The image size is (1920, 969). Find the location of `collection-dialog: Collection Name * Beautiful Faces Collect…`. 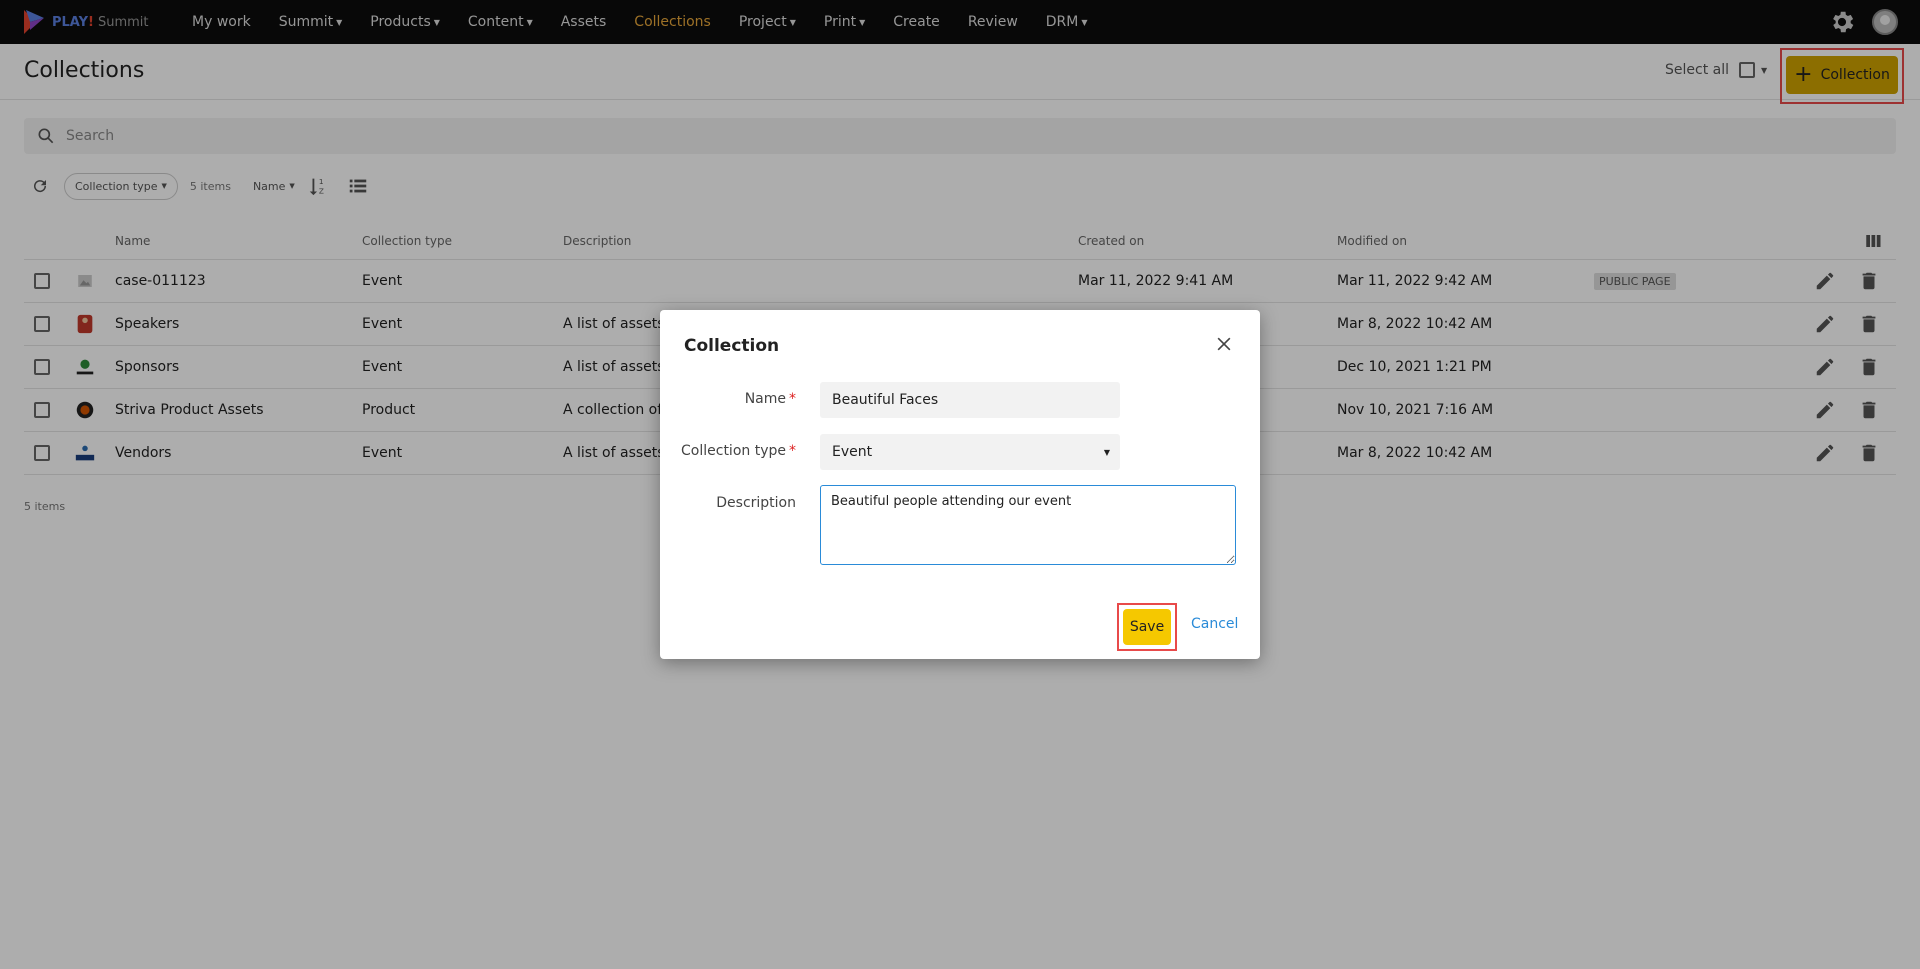

collection-dialog: Collection Name * Beautiful Faces Collect… is located at coordinates (960, 484).